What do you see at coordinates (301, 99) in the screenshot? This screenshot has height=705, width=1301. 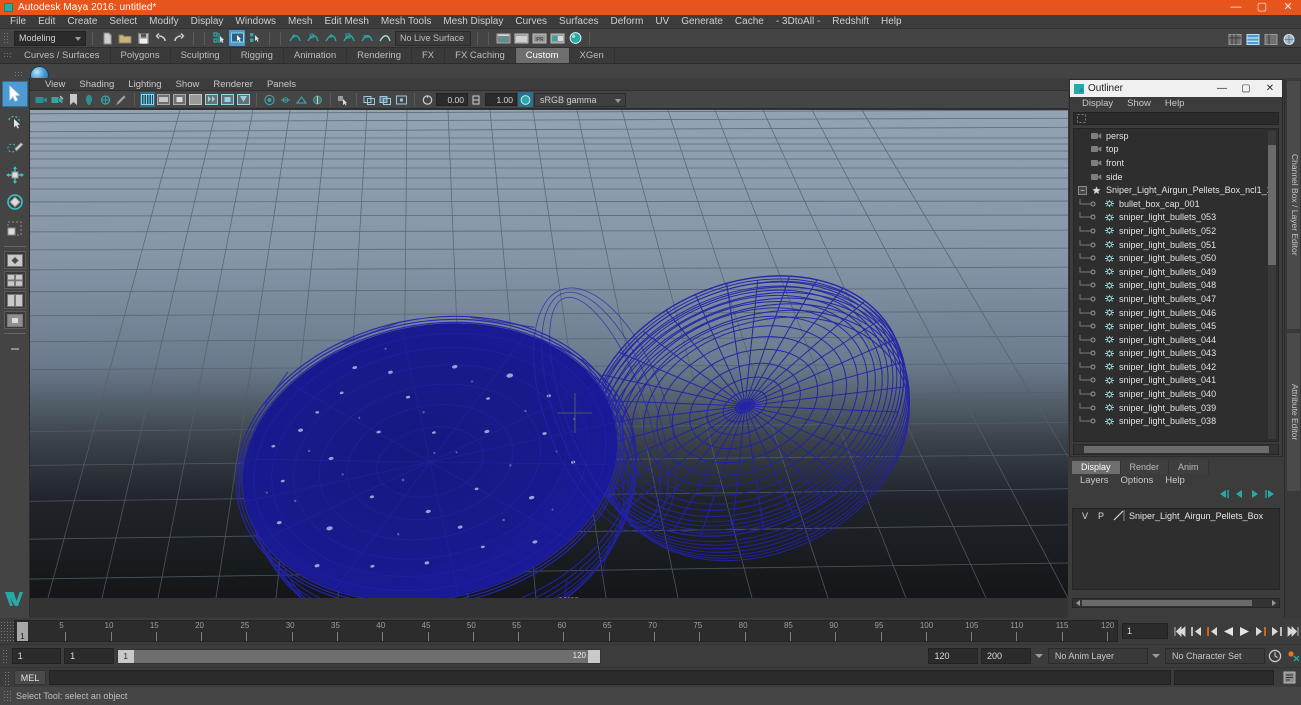 I see `anti-alias-icon` at bounding box center [301, 99].